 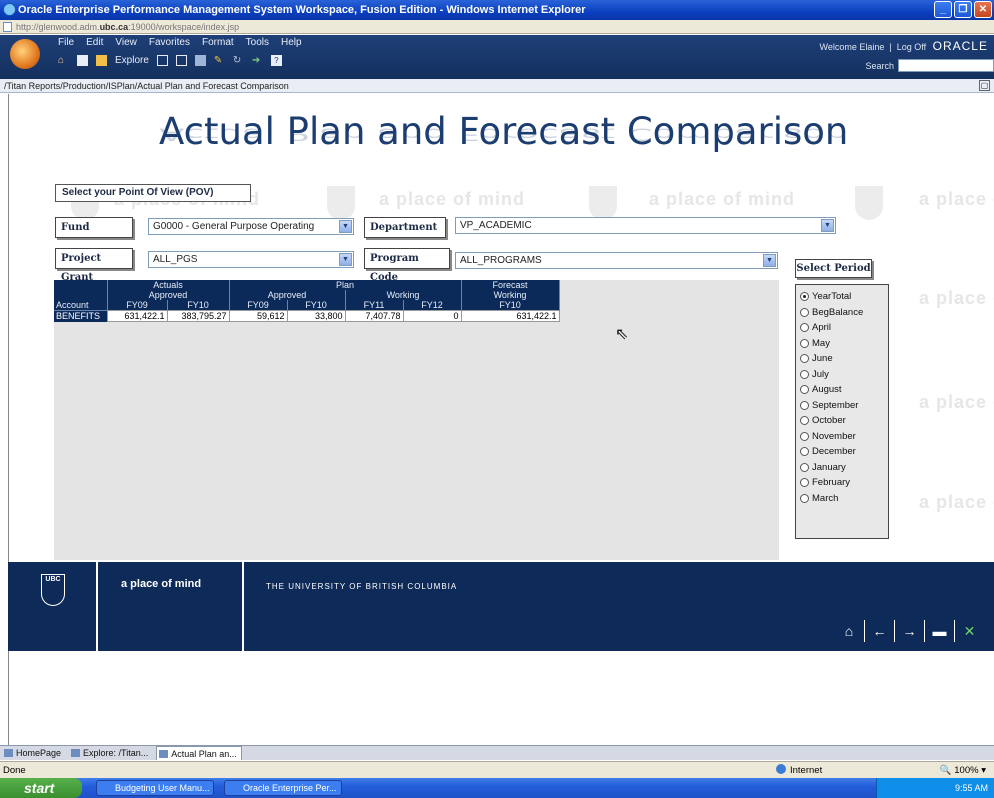 What do you see at coordinates (162, 60) in the screenshot?
I see `grid-icon` at bounding box center [162, 60].